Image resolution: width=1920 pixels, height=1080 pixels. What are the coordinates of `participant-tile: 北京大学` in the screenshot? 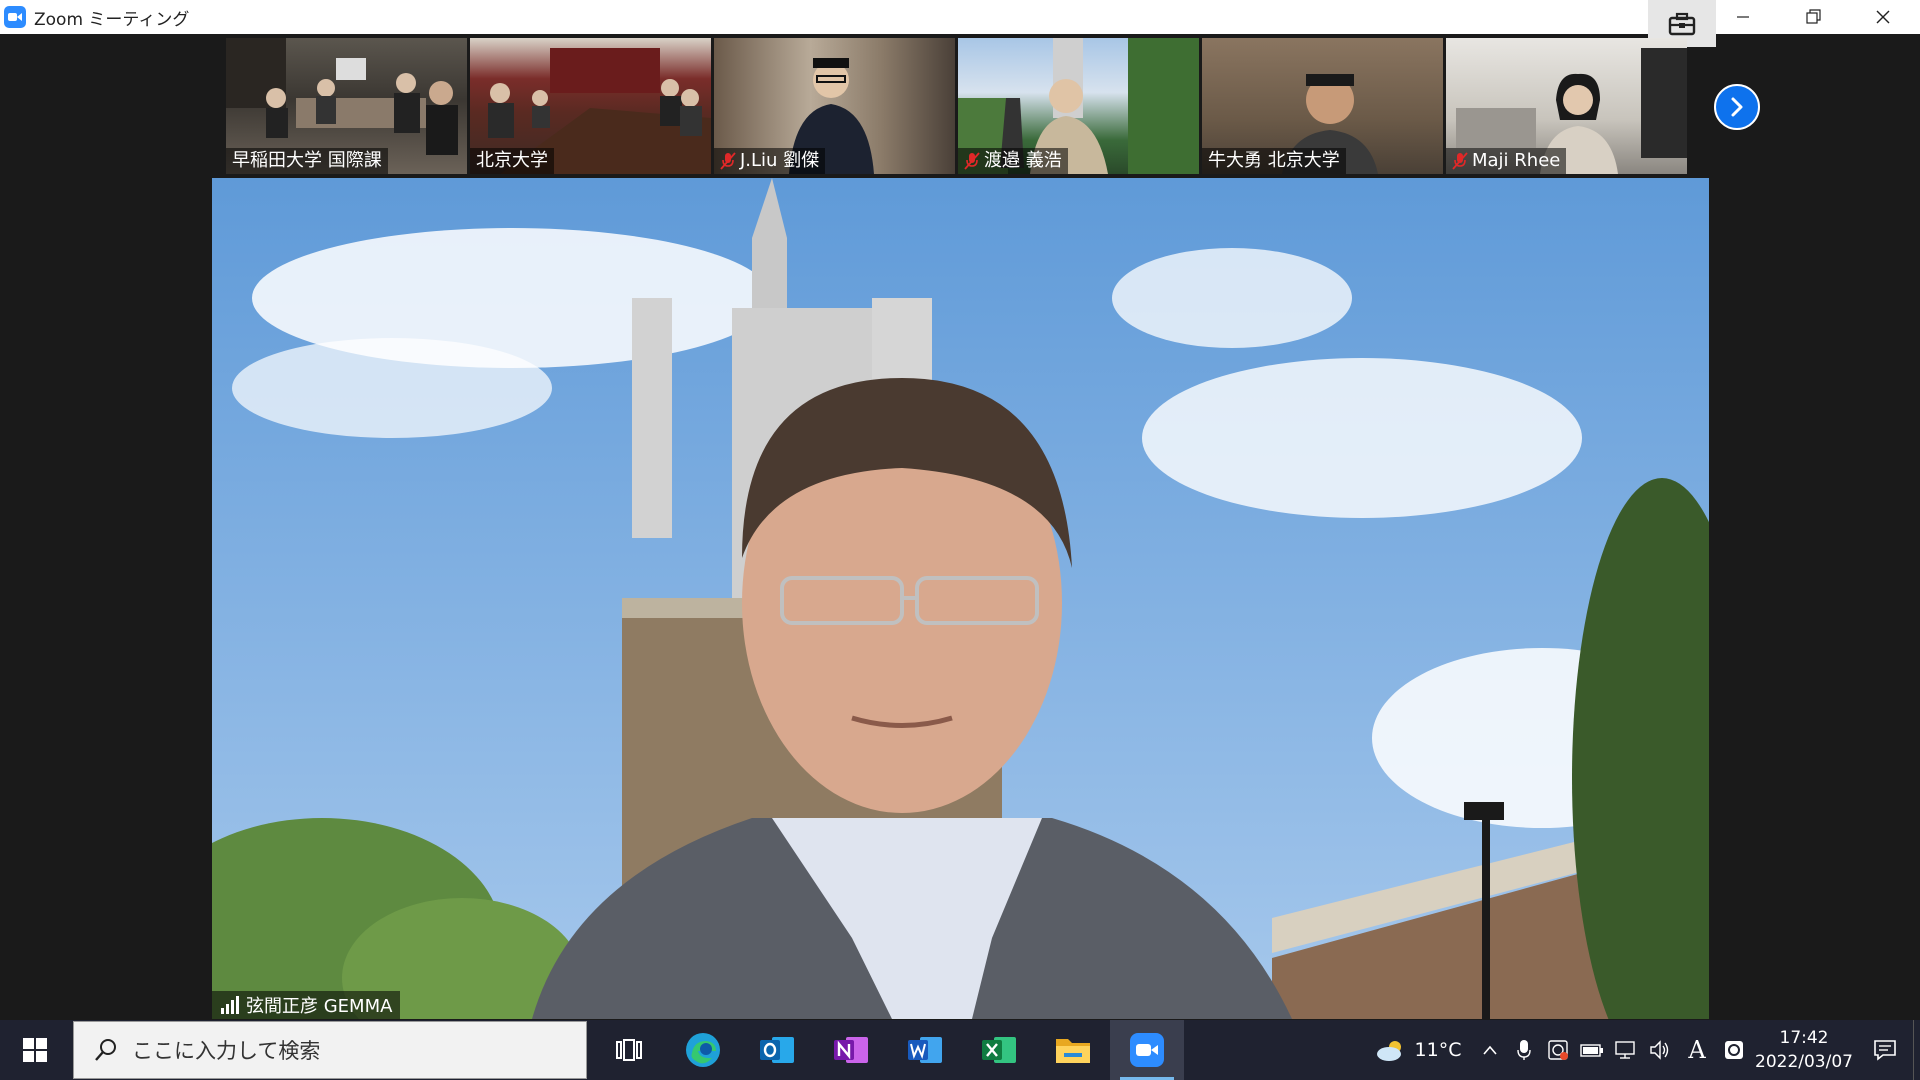 It's located at (590, 106).